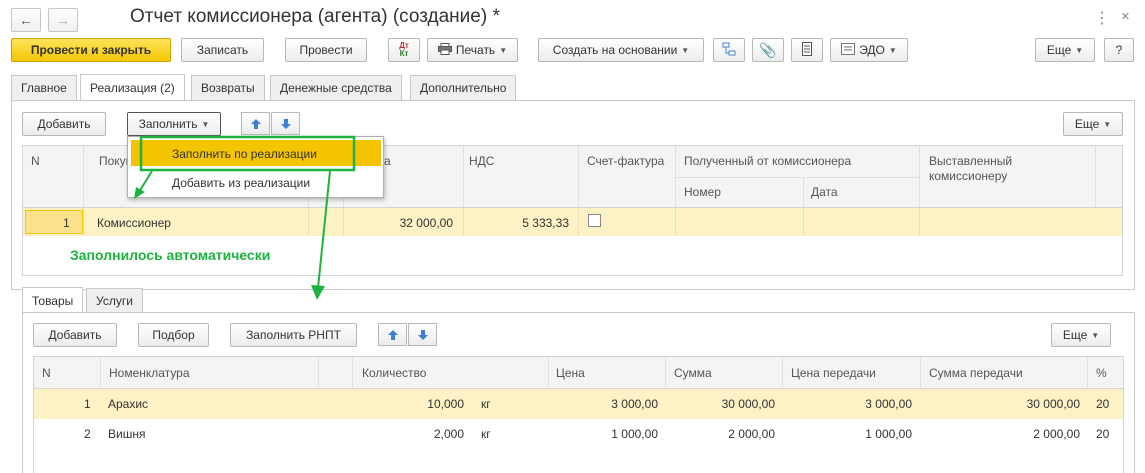 The image size is (1145, 473). What do you see at coordinates (87, 404) in the screenshot?
I see `row-n: 1` at bounding box center [87, 404].